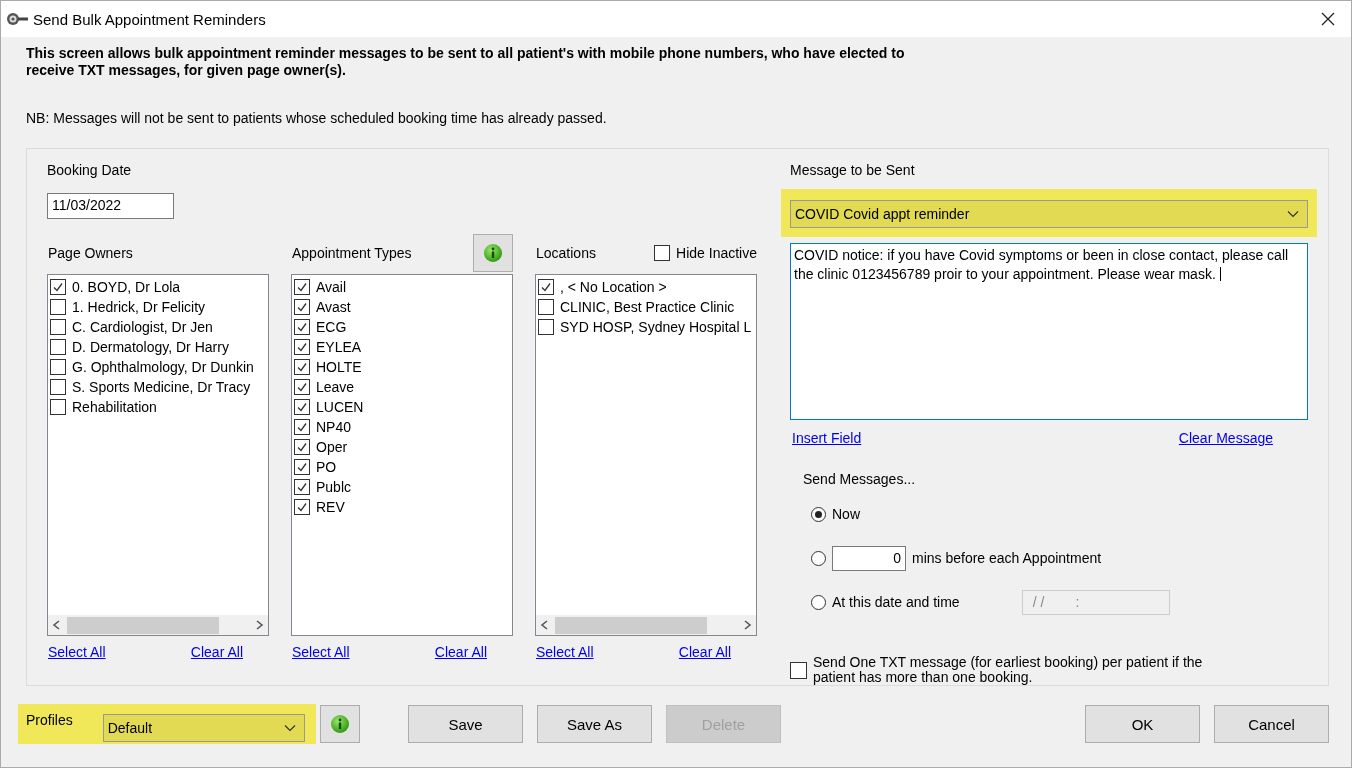  Describe the element at coordinates (90, 253) in the screenshot. I see `list-header: Page Owners` at that location.